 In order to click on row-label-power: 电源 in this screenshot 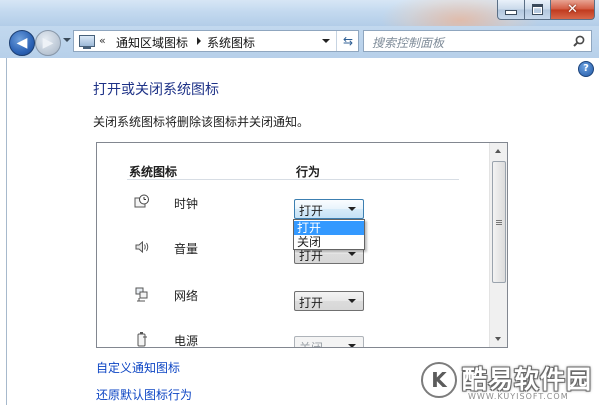, I will do `click(186, 341)`.